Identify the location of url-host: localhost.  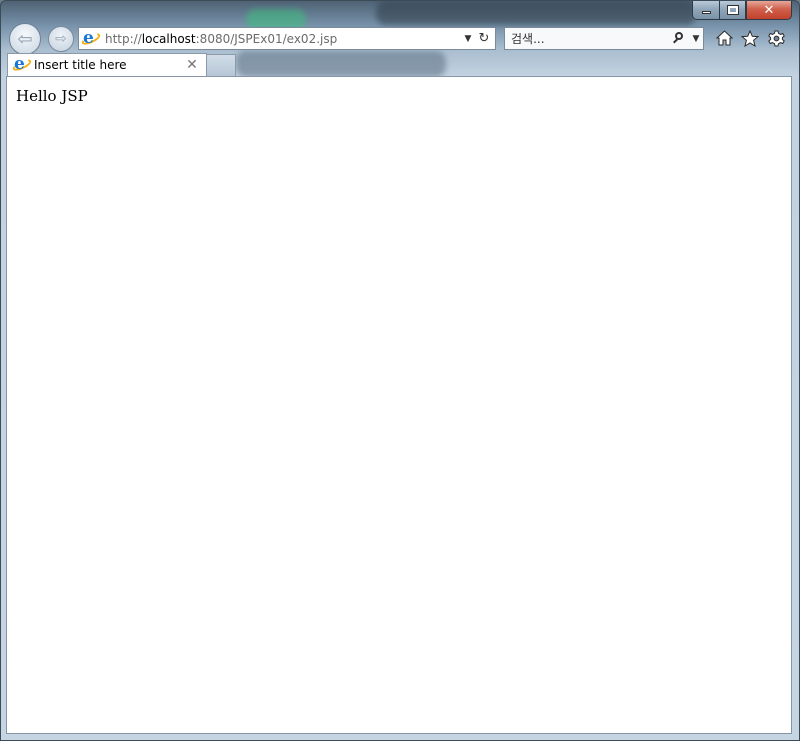
(168, 38).